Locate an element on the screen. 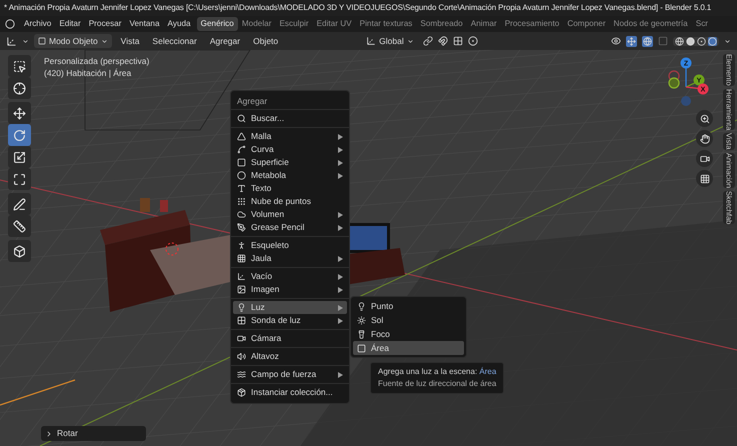 Image resolution: width=737 pixels, height=446 pixels. move-tool is located at coordinates (19, 113).